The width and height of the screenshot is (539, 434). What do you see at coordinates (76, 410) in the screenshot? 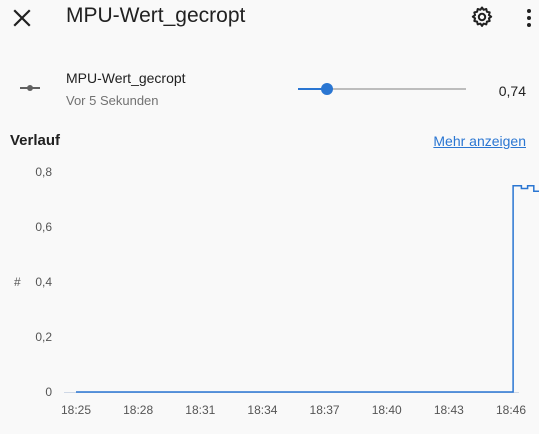
I see `x-tick-label: 18:25` at bounding box center [76, 410].